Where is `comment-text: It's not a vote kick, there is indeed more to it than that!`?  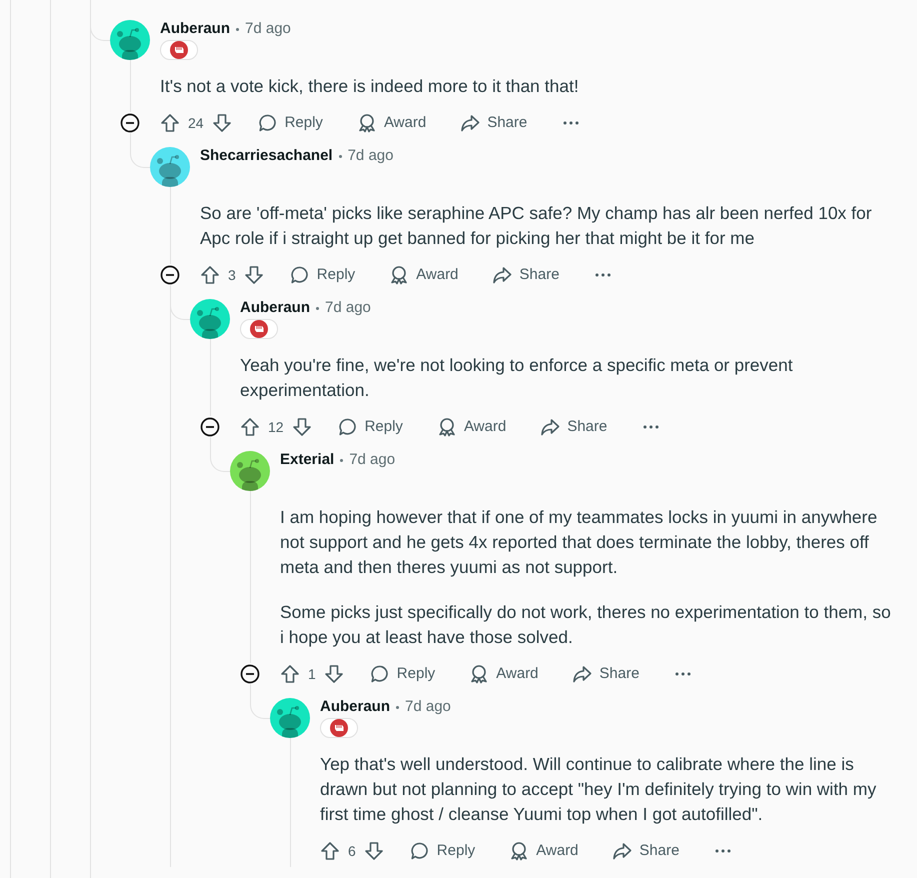
comment-text: It's not a vote kick, there is indeed more to it than that! is located at coordinates (370, 86).